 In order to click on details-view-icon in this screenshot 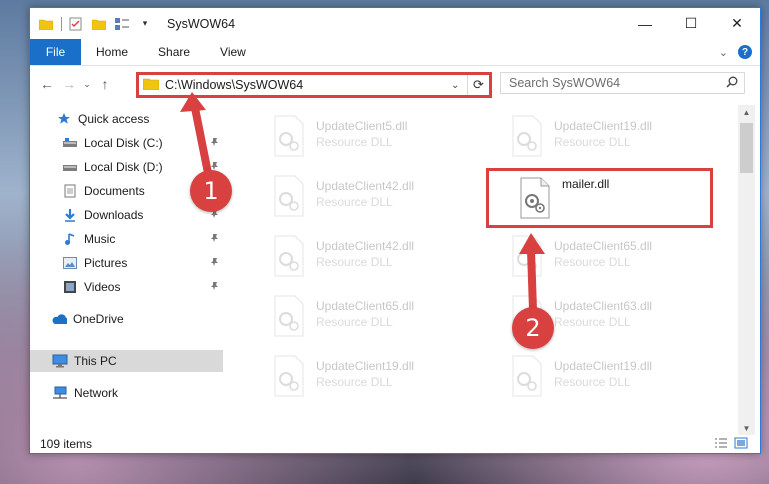, I will do `click(721, 444)`.